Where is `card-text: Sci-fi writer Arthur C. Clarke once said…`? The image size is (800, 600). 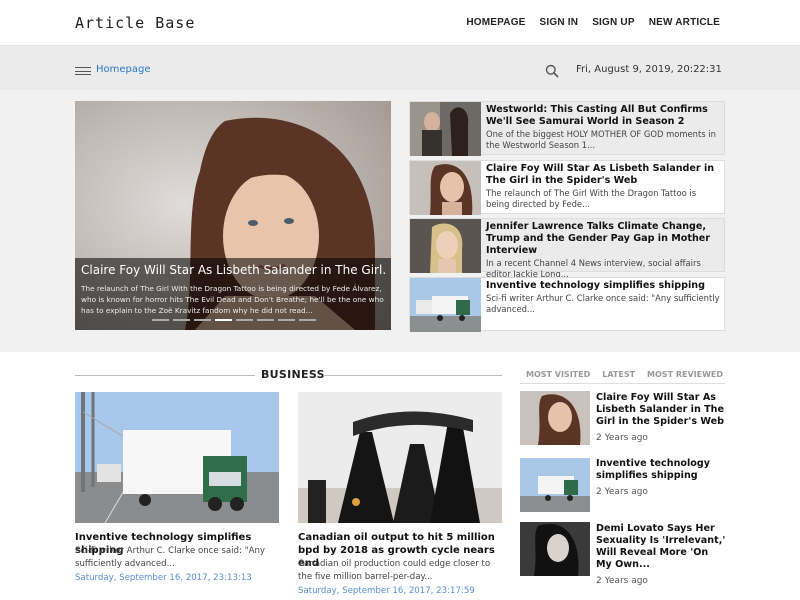
card-text: Sci-fi writer Arthur C. Clarke once said… is located at coordinates (170, 557).